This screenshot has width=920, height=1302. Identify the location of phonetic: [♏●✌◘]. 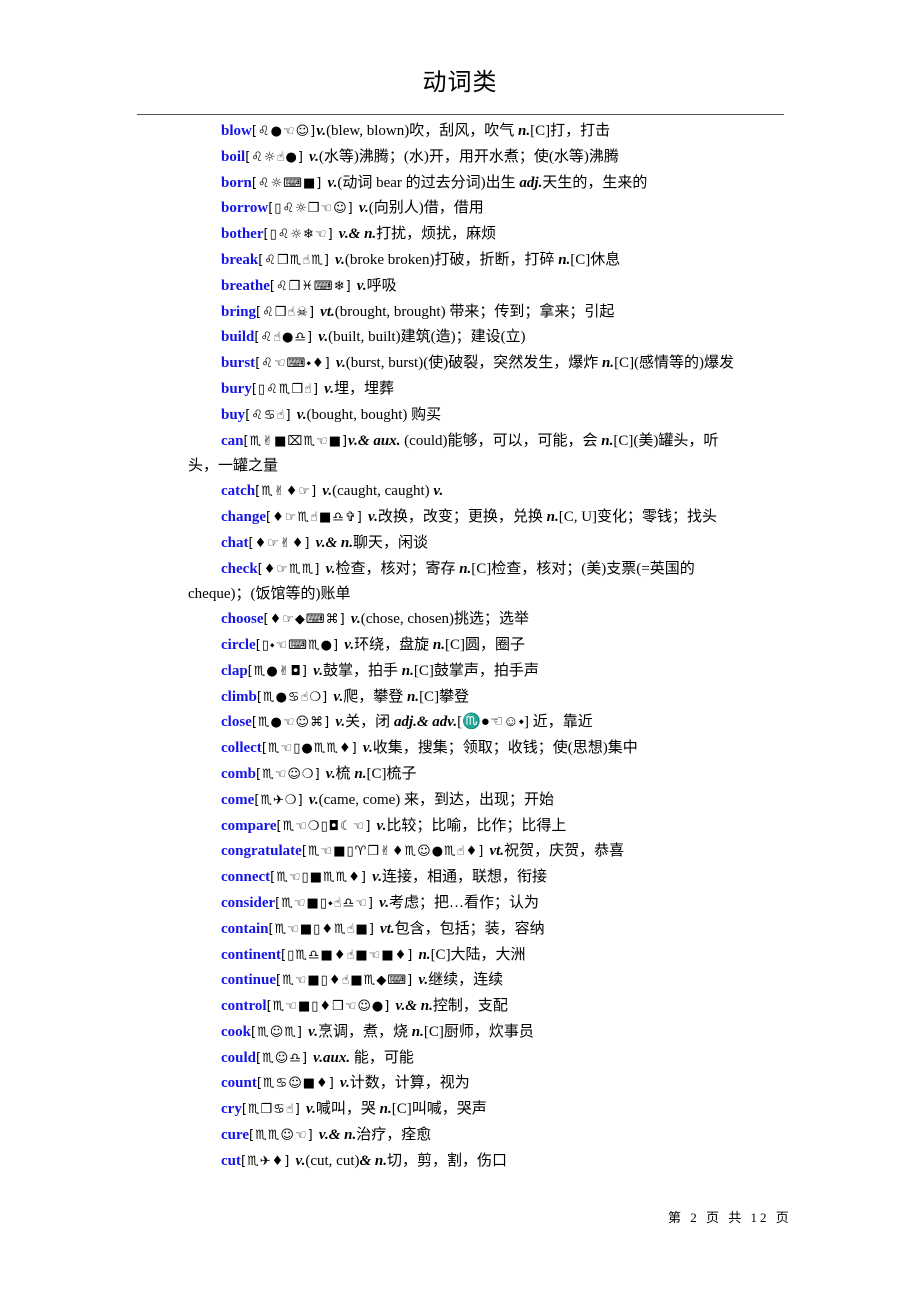
(280, 671).